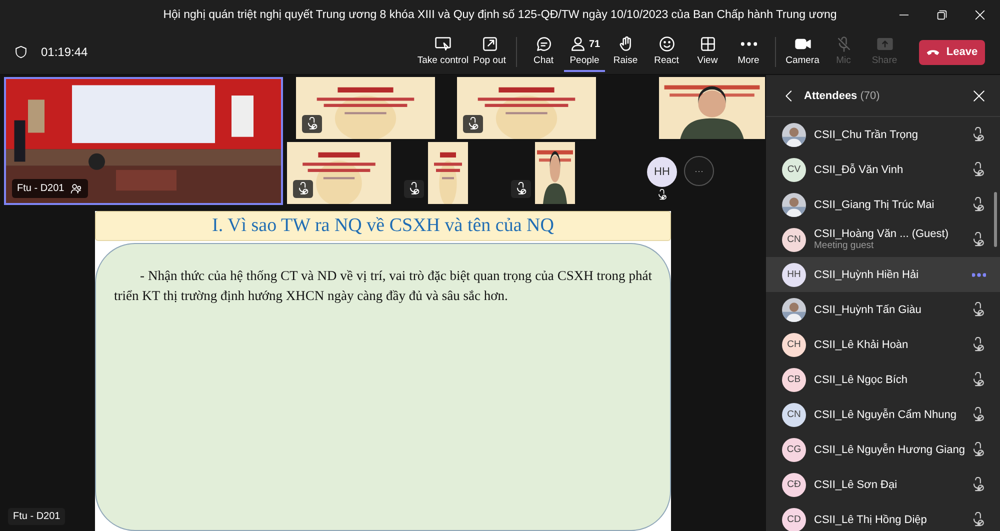  What do you see at coordinates (802, 52) in the screenshot?
I see `camera-button: Camera` at bounding box center [802, 52].